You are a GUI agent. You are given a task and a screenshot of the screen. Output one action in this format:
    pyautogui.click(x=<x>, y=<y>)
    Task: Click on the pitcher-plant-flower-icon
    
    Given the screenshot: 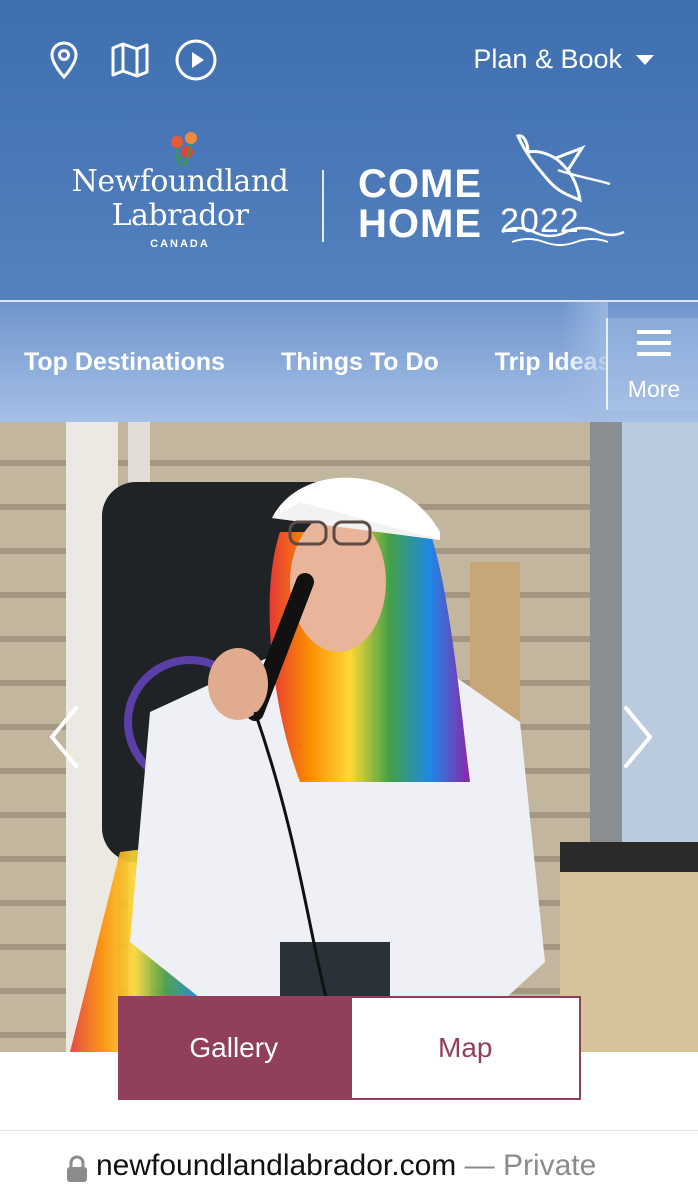 What is the action you would take?
    pyautogui.click(x=184, y=149)
    